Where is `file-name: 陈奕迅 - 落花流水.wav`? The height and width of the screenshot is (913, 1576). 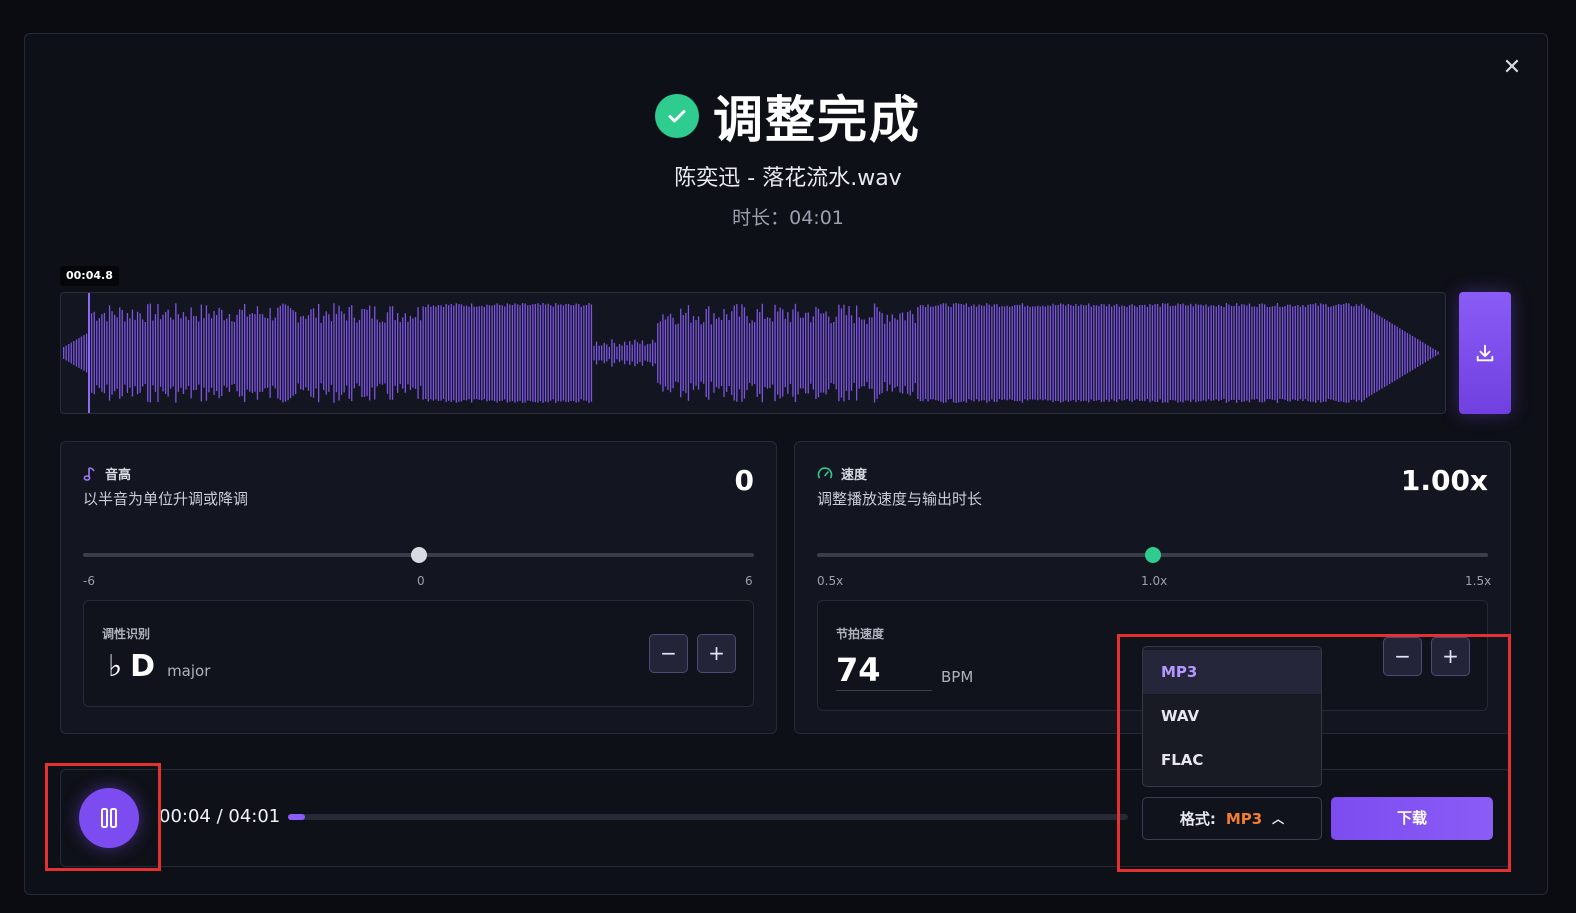 file-name: 陈奕迅 - 落花流水.wav is located at coordinates (788, 178).